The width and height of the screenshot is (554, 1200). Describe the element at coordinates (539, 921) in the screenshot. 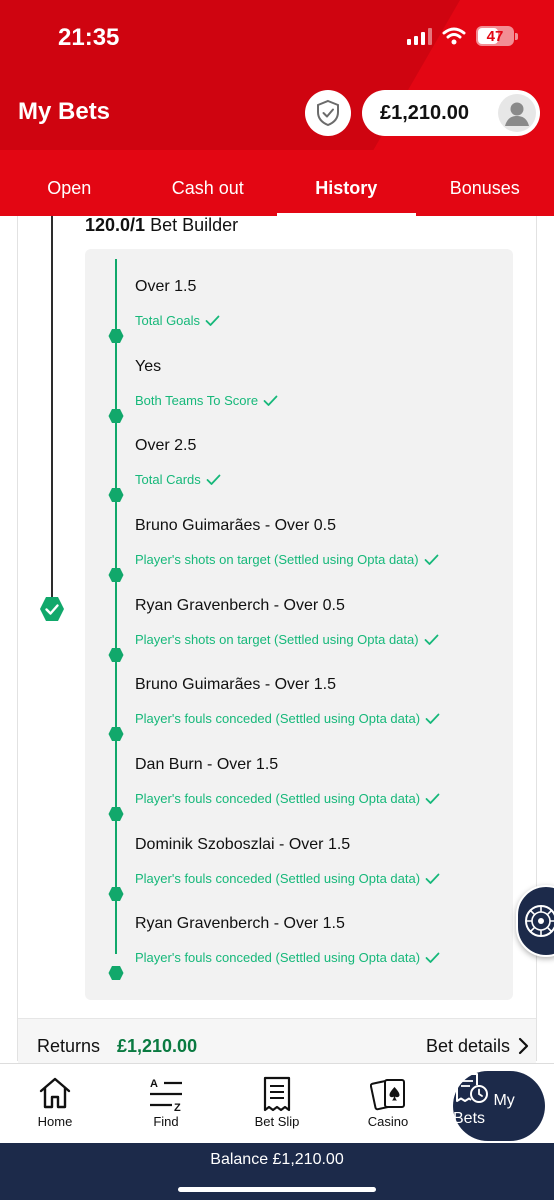

I see `roulette-icon` at that location.